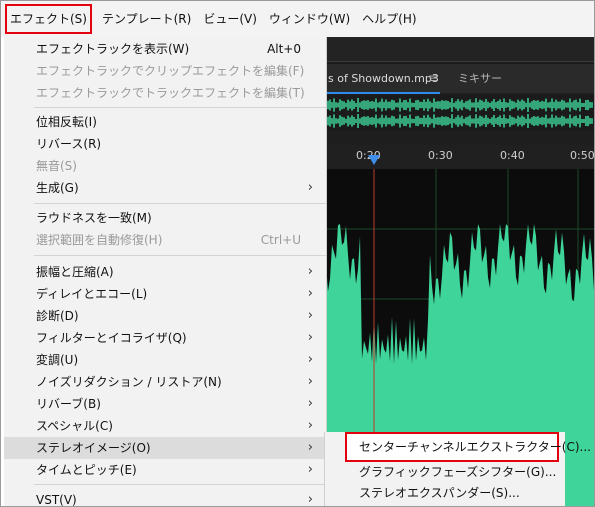 The height and width of the screenshot is (507, 595). What do you see at coordinates (165, 448) in the screenshot?
I see `menu-item-stereo-imagery: ステレオイメージ(O) ›` at bounding box center [165, 448].